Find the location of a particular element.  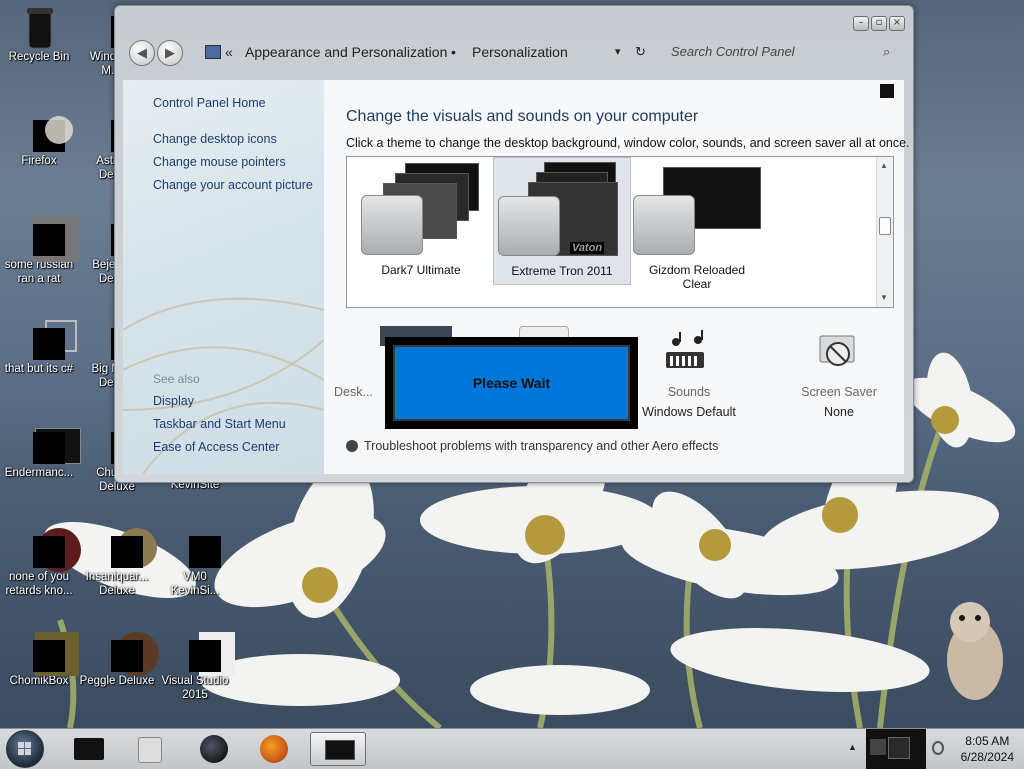

screen-saver-value: None is located at coordinates (839, 412).